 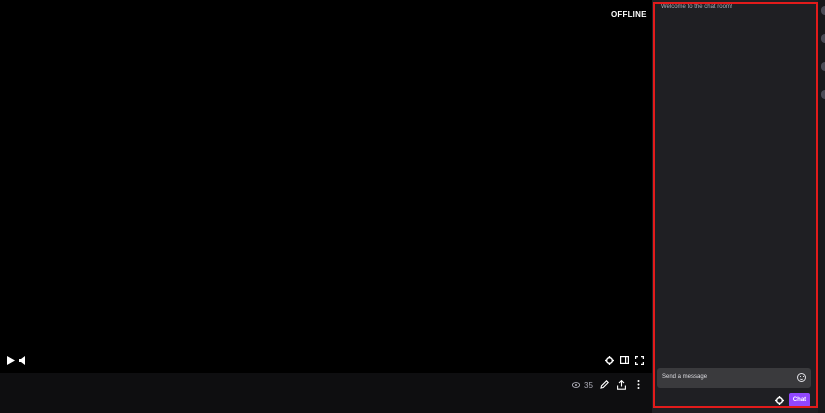 What do you see at coordinates (821, 206) in the screenshot?
I see `side-rail` at bounding box center [821, 206].